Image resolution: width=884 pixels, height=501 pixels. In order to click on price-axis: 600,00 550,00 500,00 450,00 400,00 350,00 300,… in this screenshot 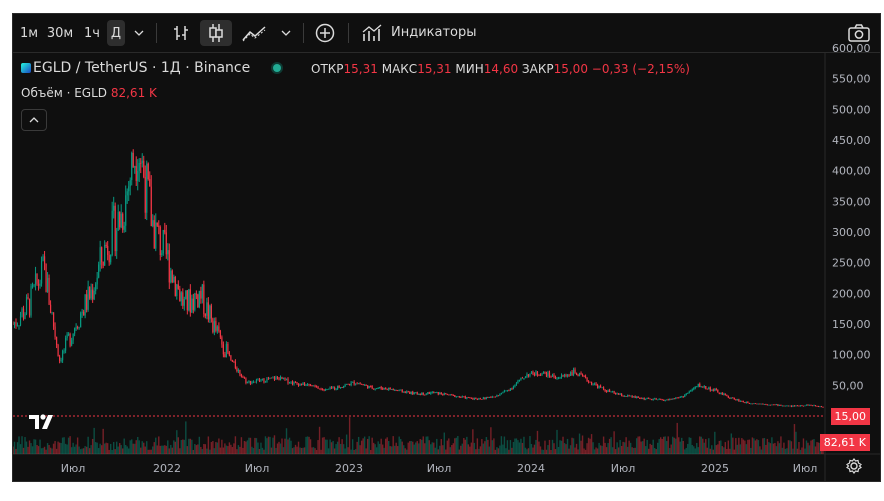, I will do `click(851, 217)`.